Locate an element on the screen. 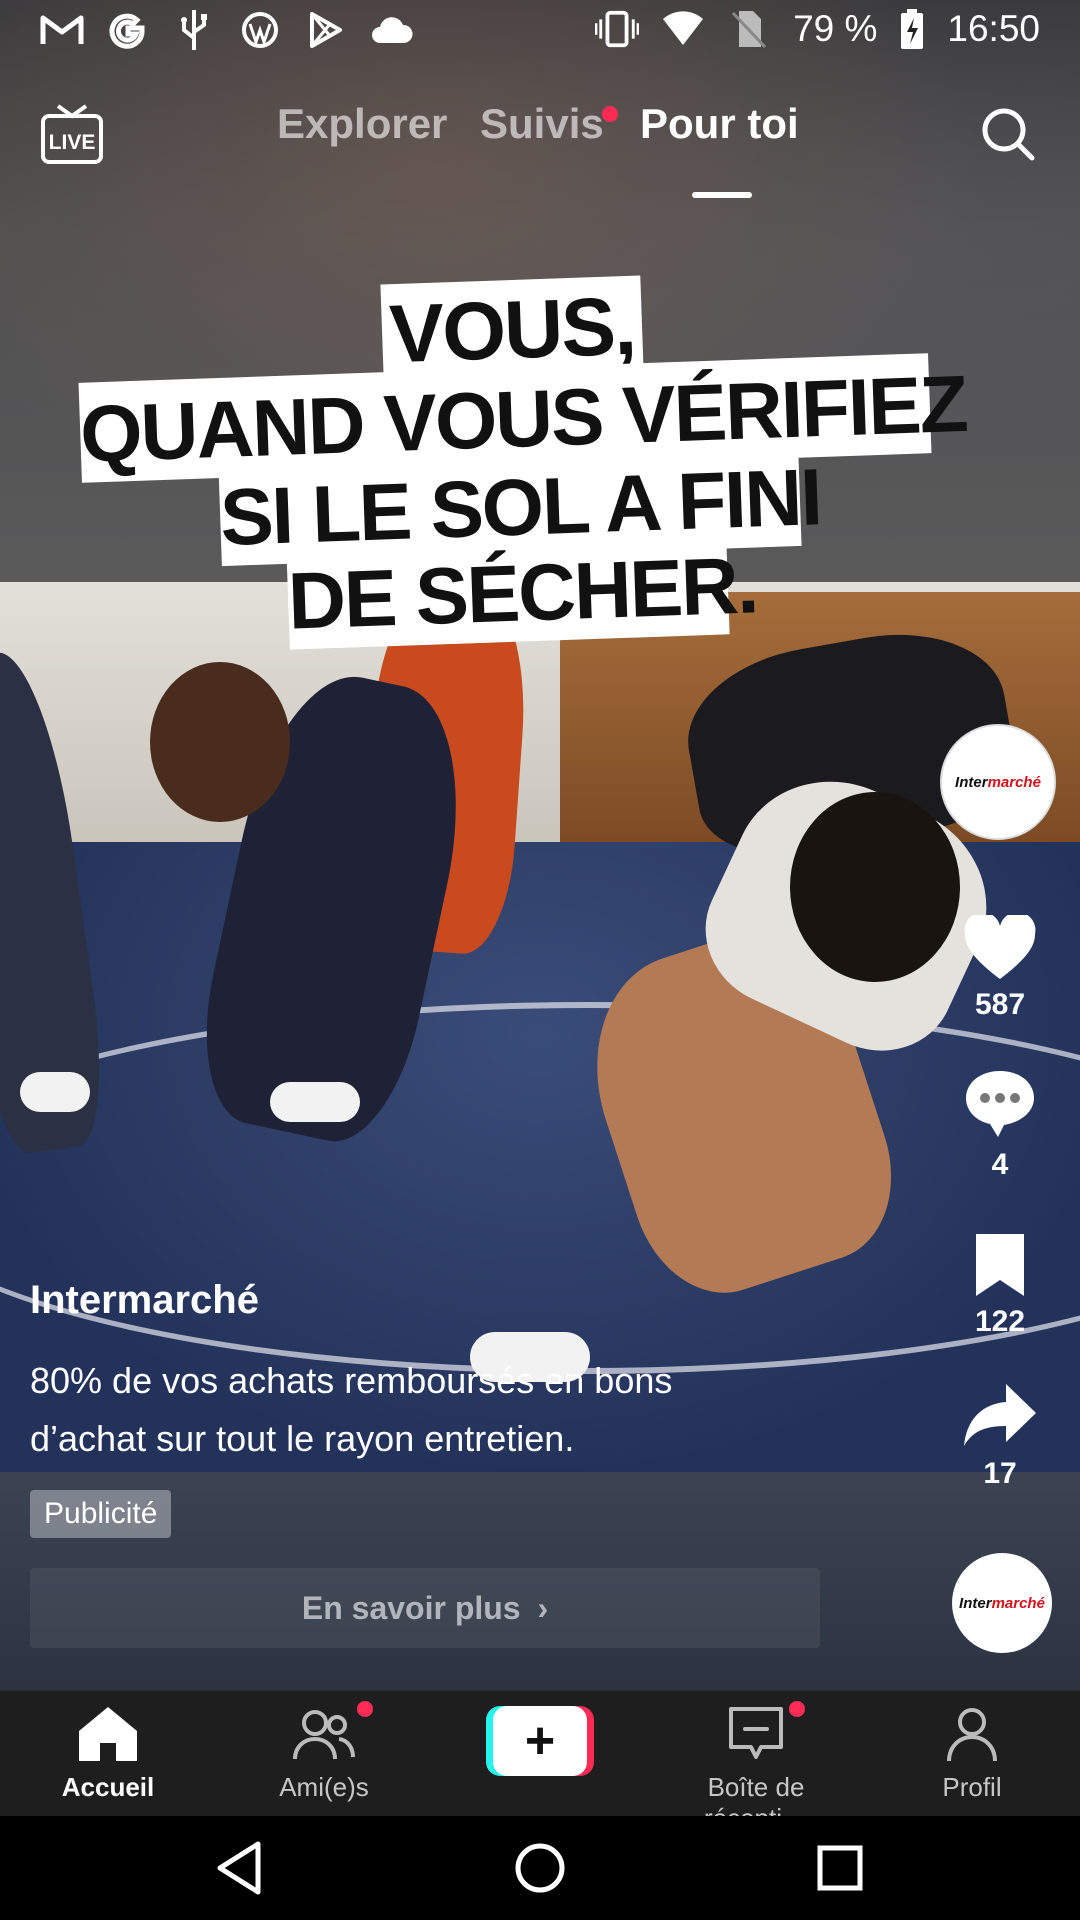  learn-more-button: En savoir plus › is located at coordinates (425, 1608).